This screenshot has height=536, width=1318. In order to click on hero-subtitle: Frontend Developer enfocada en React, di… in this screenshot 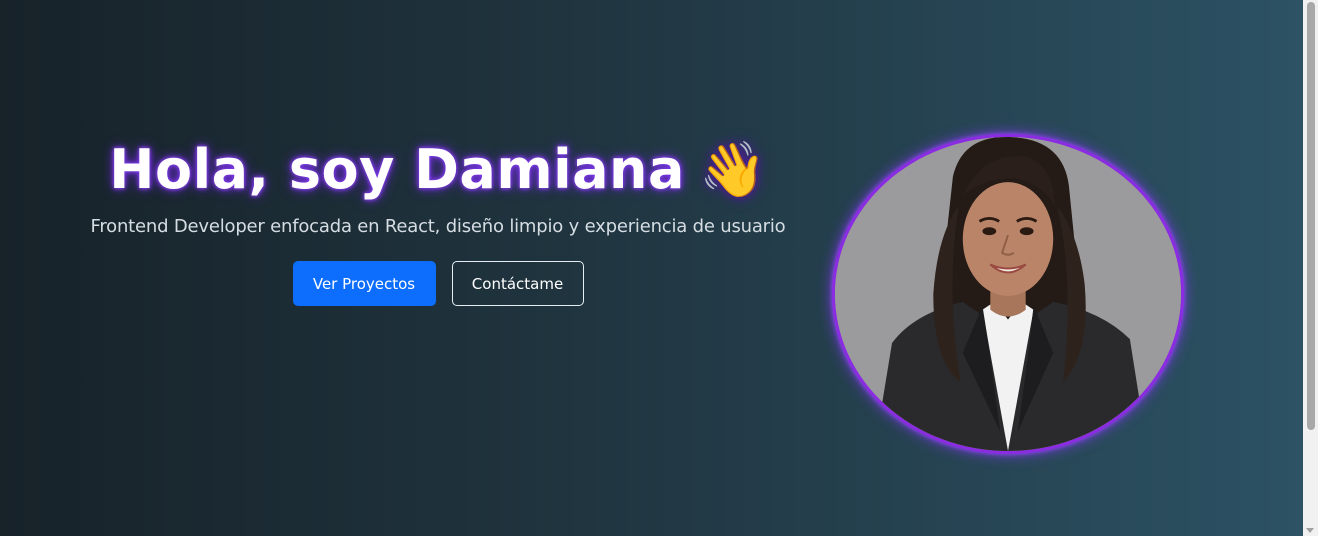, I will do `click(438, 226)`.